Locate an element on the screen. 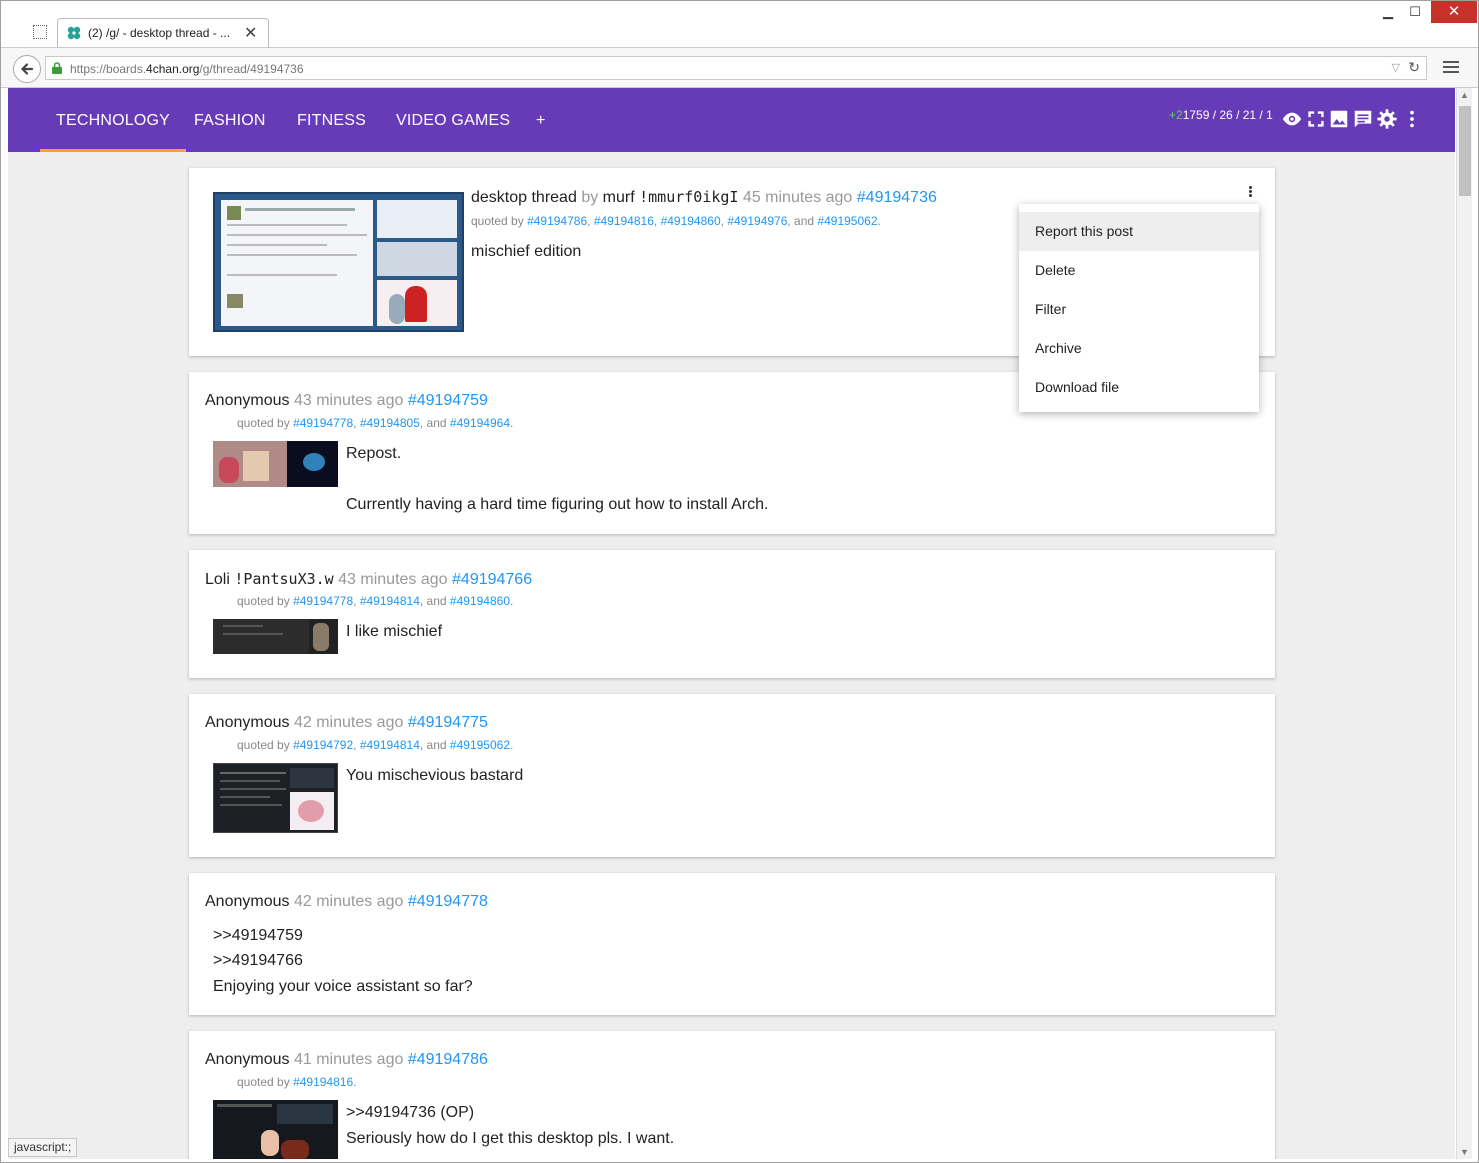  browser-menu-icon is located at coordinates (1451, 68).